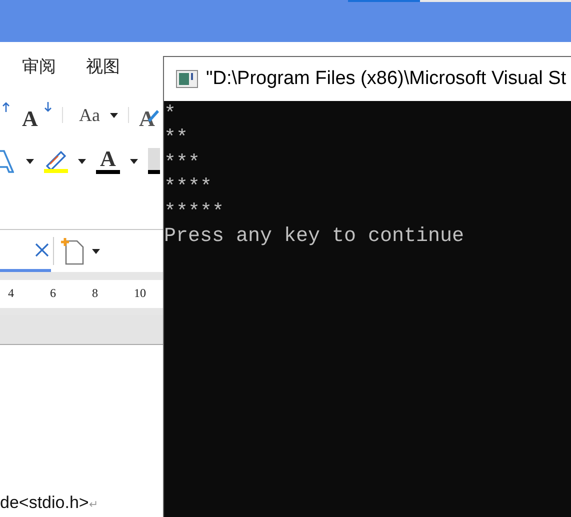 The image size is (571, 517). I want to click on ruler-number: 4, so click(11, 293).